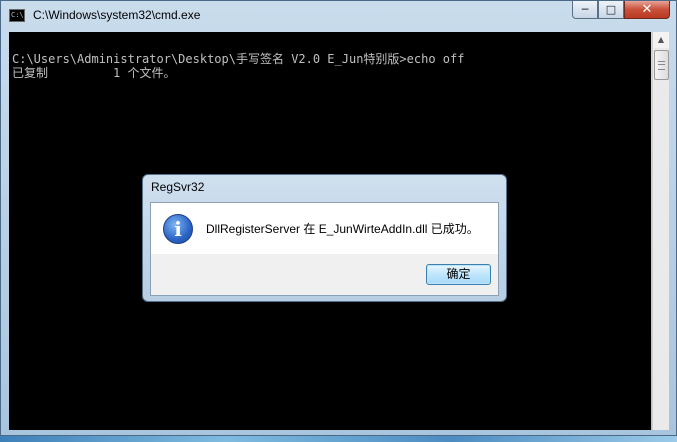  What do you see at coordinates (458, 274) in the screenshot?
I see `ok-button: 确定` at bounding box center [458, 274].